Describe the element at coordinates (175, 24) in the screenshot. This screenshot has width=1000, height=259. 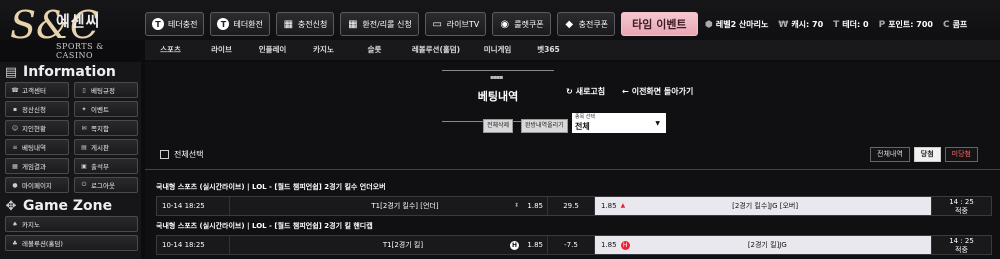
I see `tether-deposit-button: T 테더충전` at that location.